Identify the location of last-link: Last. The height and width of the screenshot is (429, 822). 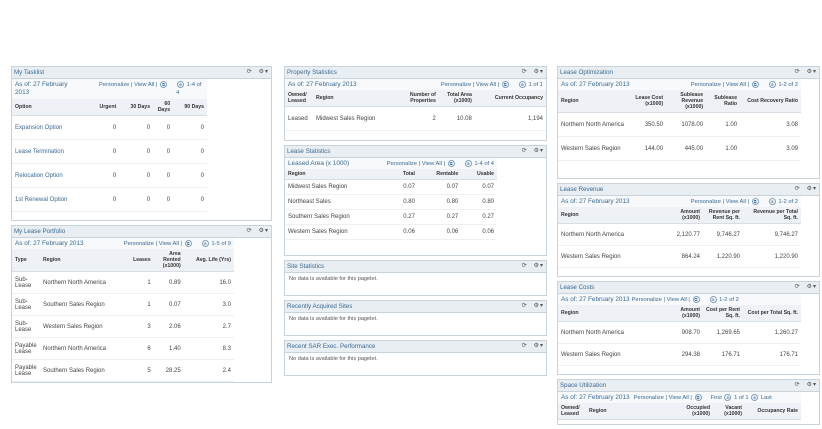
(766, 398).